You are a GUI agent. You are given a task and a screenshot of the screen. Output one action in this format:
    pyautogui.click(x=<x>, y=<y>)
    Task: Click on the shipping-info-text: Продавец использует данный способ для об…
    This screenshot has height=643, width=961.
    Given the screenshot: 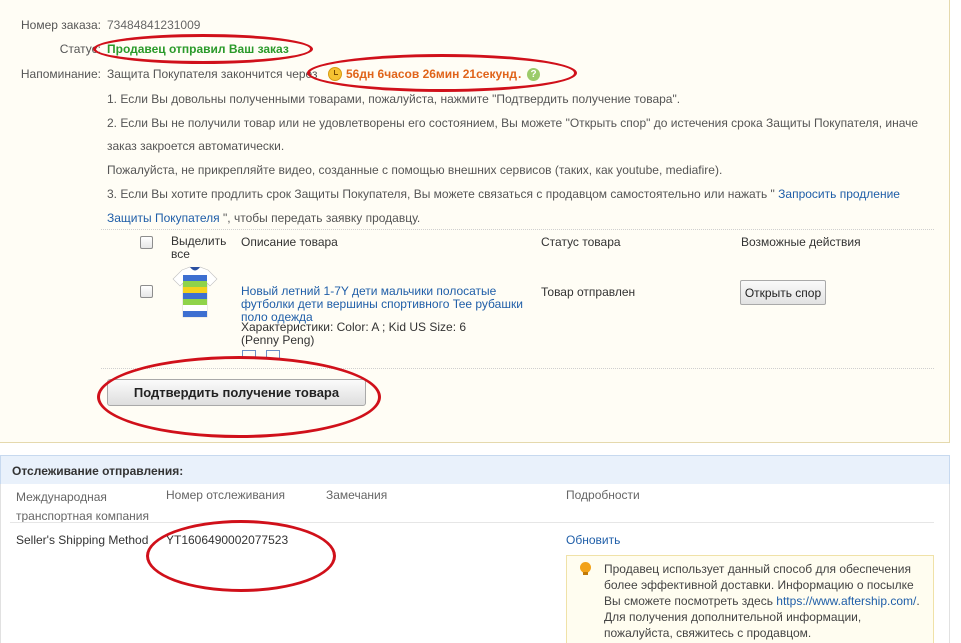 What is the action you would take?
    pyautogui.click(x=766, y=601)
    